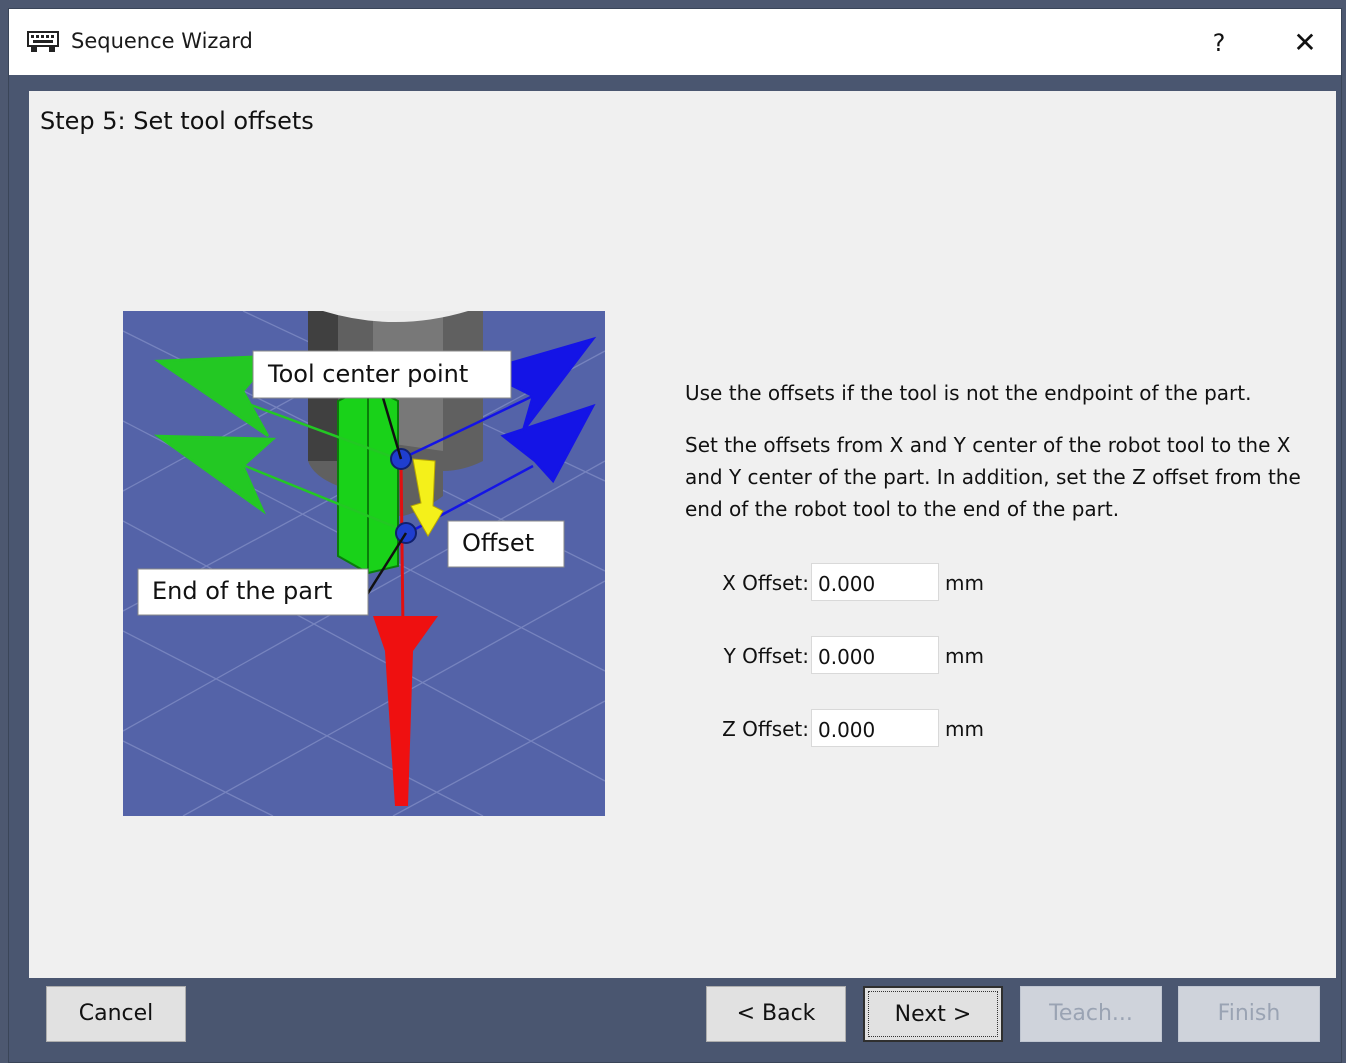 Image resolution: width=1346 pixels, height=1063 pixels. Describe the element at coordinates (964, 656) in the screenshot. I see `y-offset-unit: mm` at that location.